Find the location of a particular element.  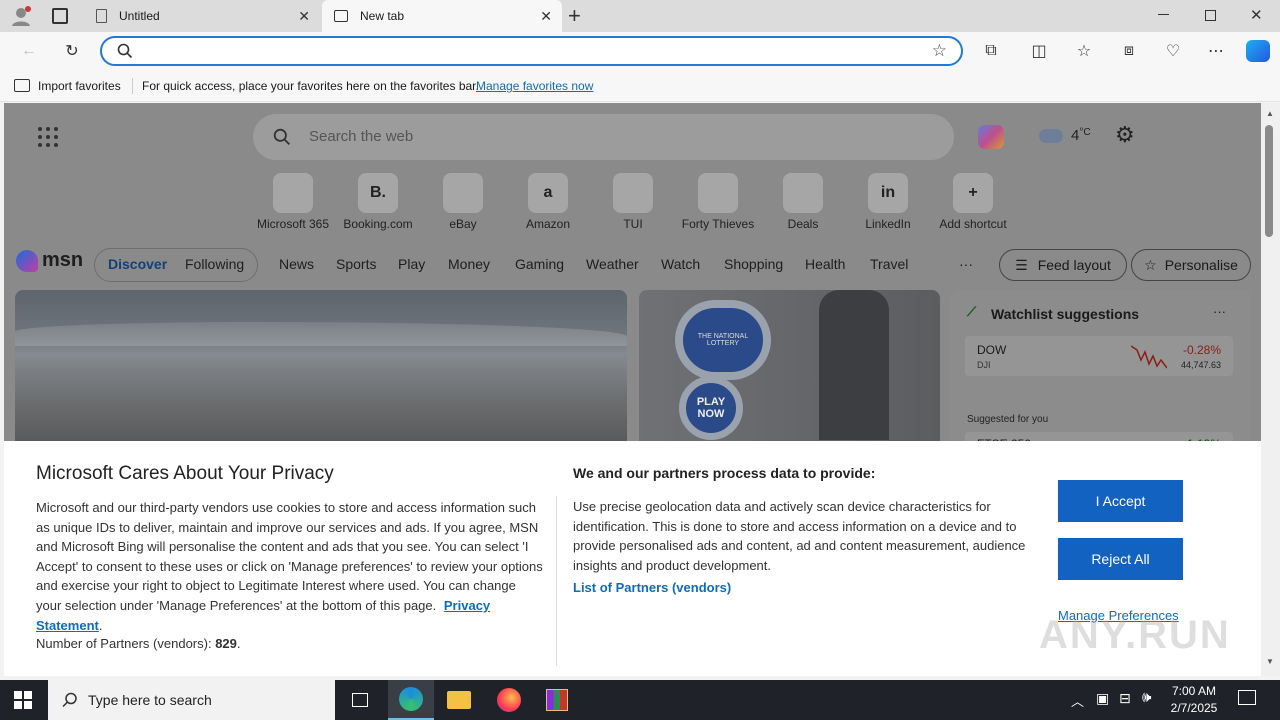

back-button: ← is located at coordinates (29, 51).